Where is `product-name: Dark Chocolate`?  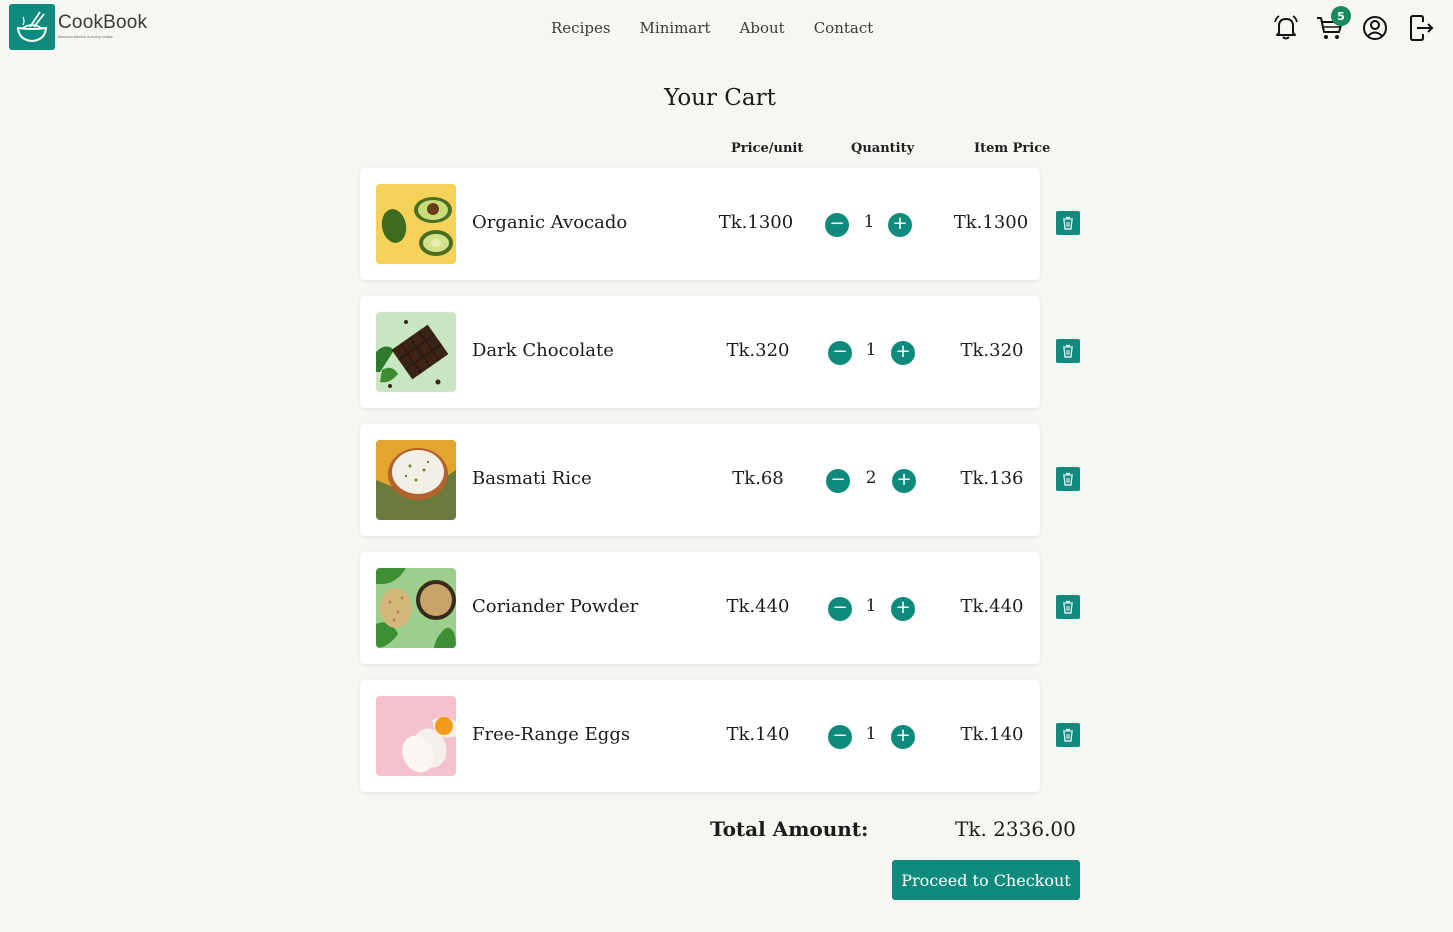 product-name: Dark Chocolate is located at coordinates (543, 350).